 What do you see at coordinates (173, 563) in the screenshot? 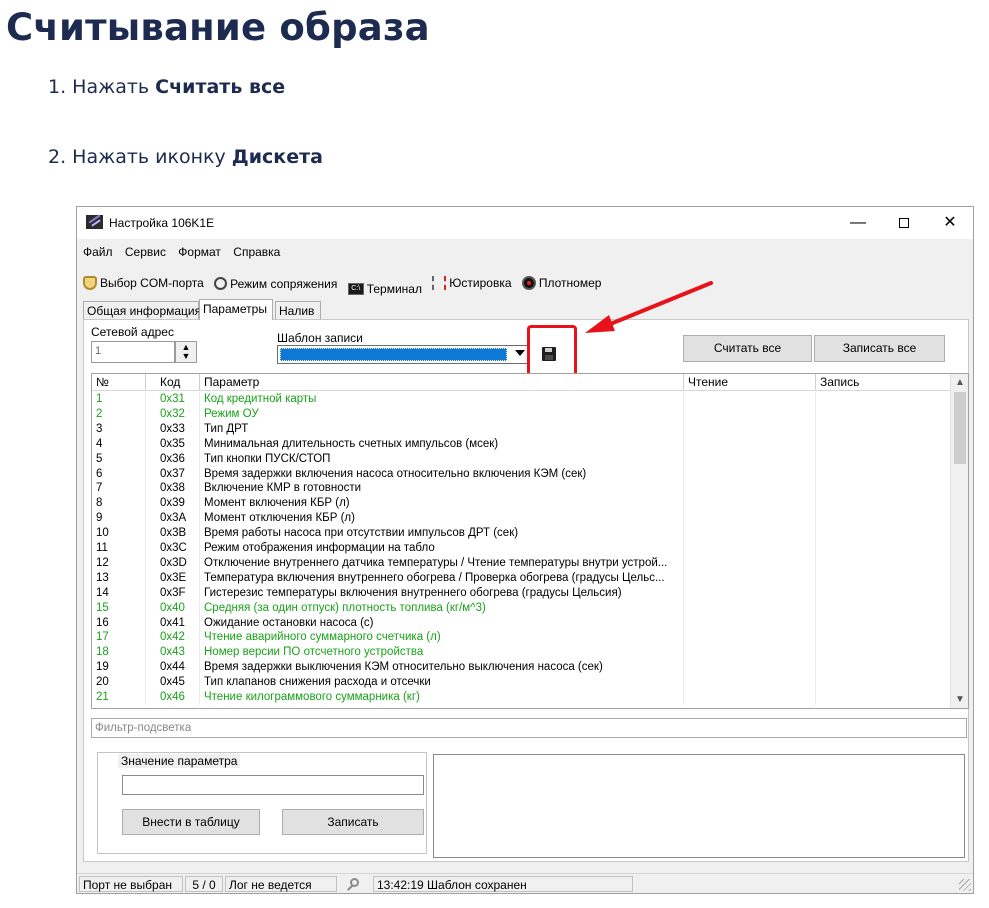
I see `cell-code: 0x3D` at bounding box center [173, 563].